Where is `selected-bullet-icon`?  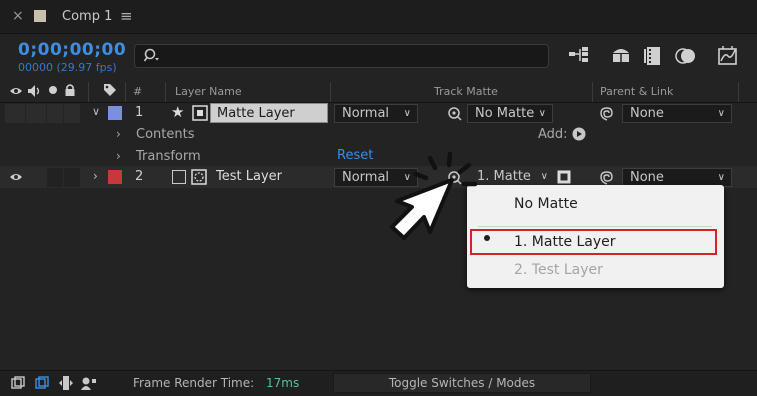 selected-bullet-icon is located at coordinates (487, 238).